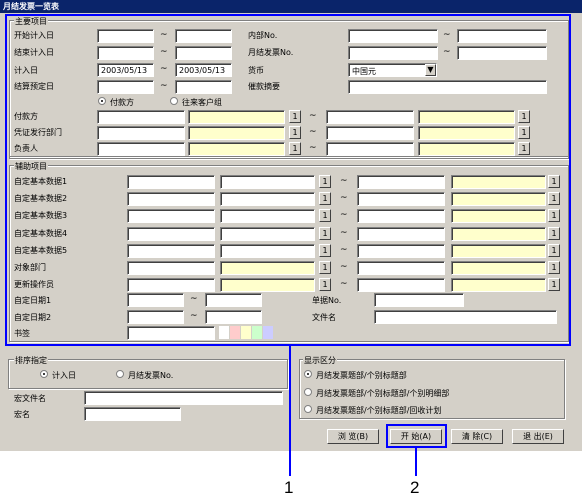 The image size is (582, 502). What do you see at coordinates (120, 374) in the screenshot?
I see `sort-invoice-no-radio` at bounding box center [120, 374].